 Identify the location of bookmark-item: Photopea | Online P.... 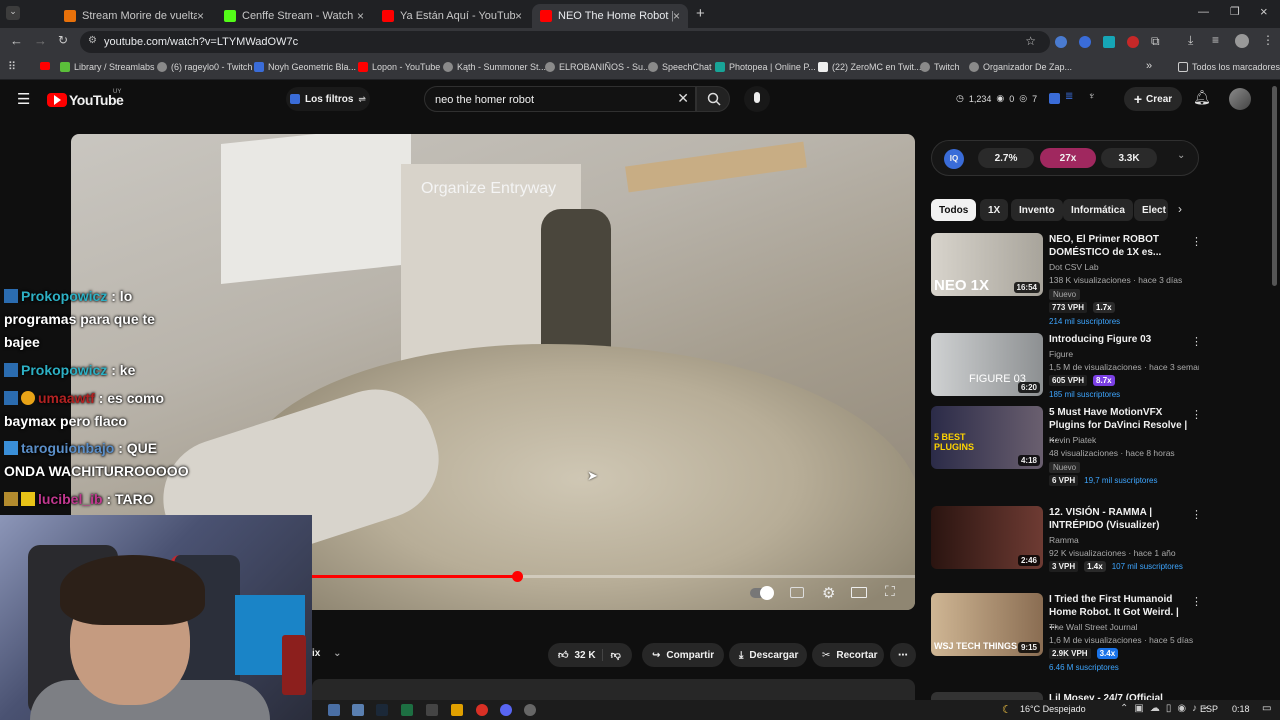
(765, 67).